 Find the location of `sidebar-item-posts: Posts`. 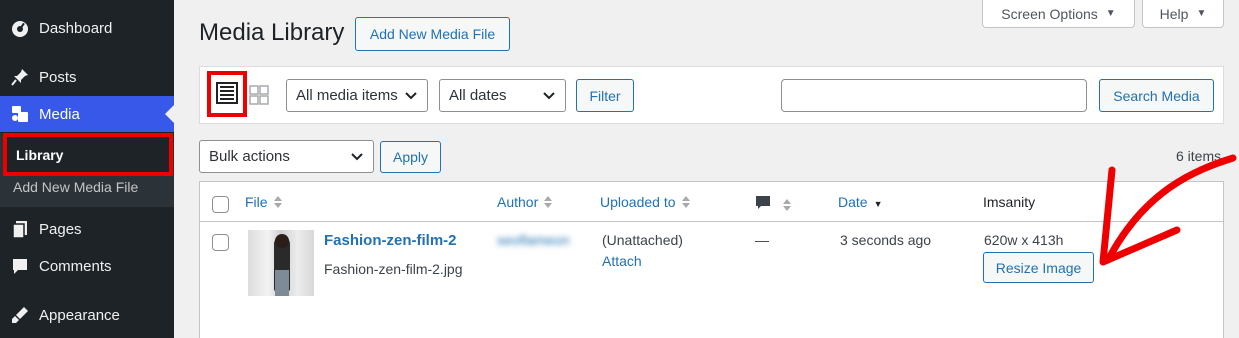

sidebar-item-posts: Posts is located at coordinates (87, 77).